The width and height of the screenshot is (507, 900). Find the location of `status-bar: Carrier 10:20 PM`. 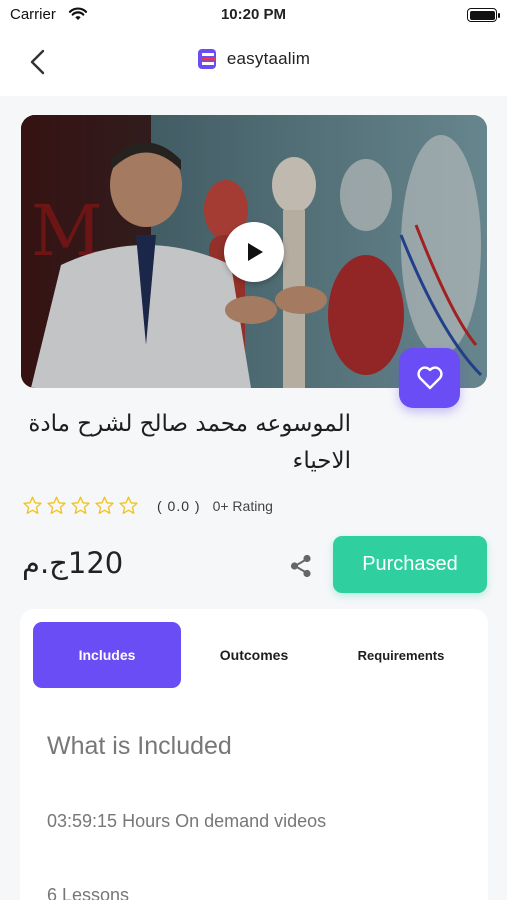

status-bar: Carrier 10:20 PM is located at coordinates (253, 15).